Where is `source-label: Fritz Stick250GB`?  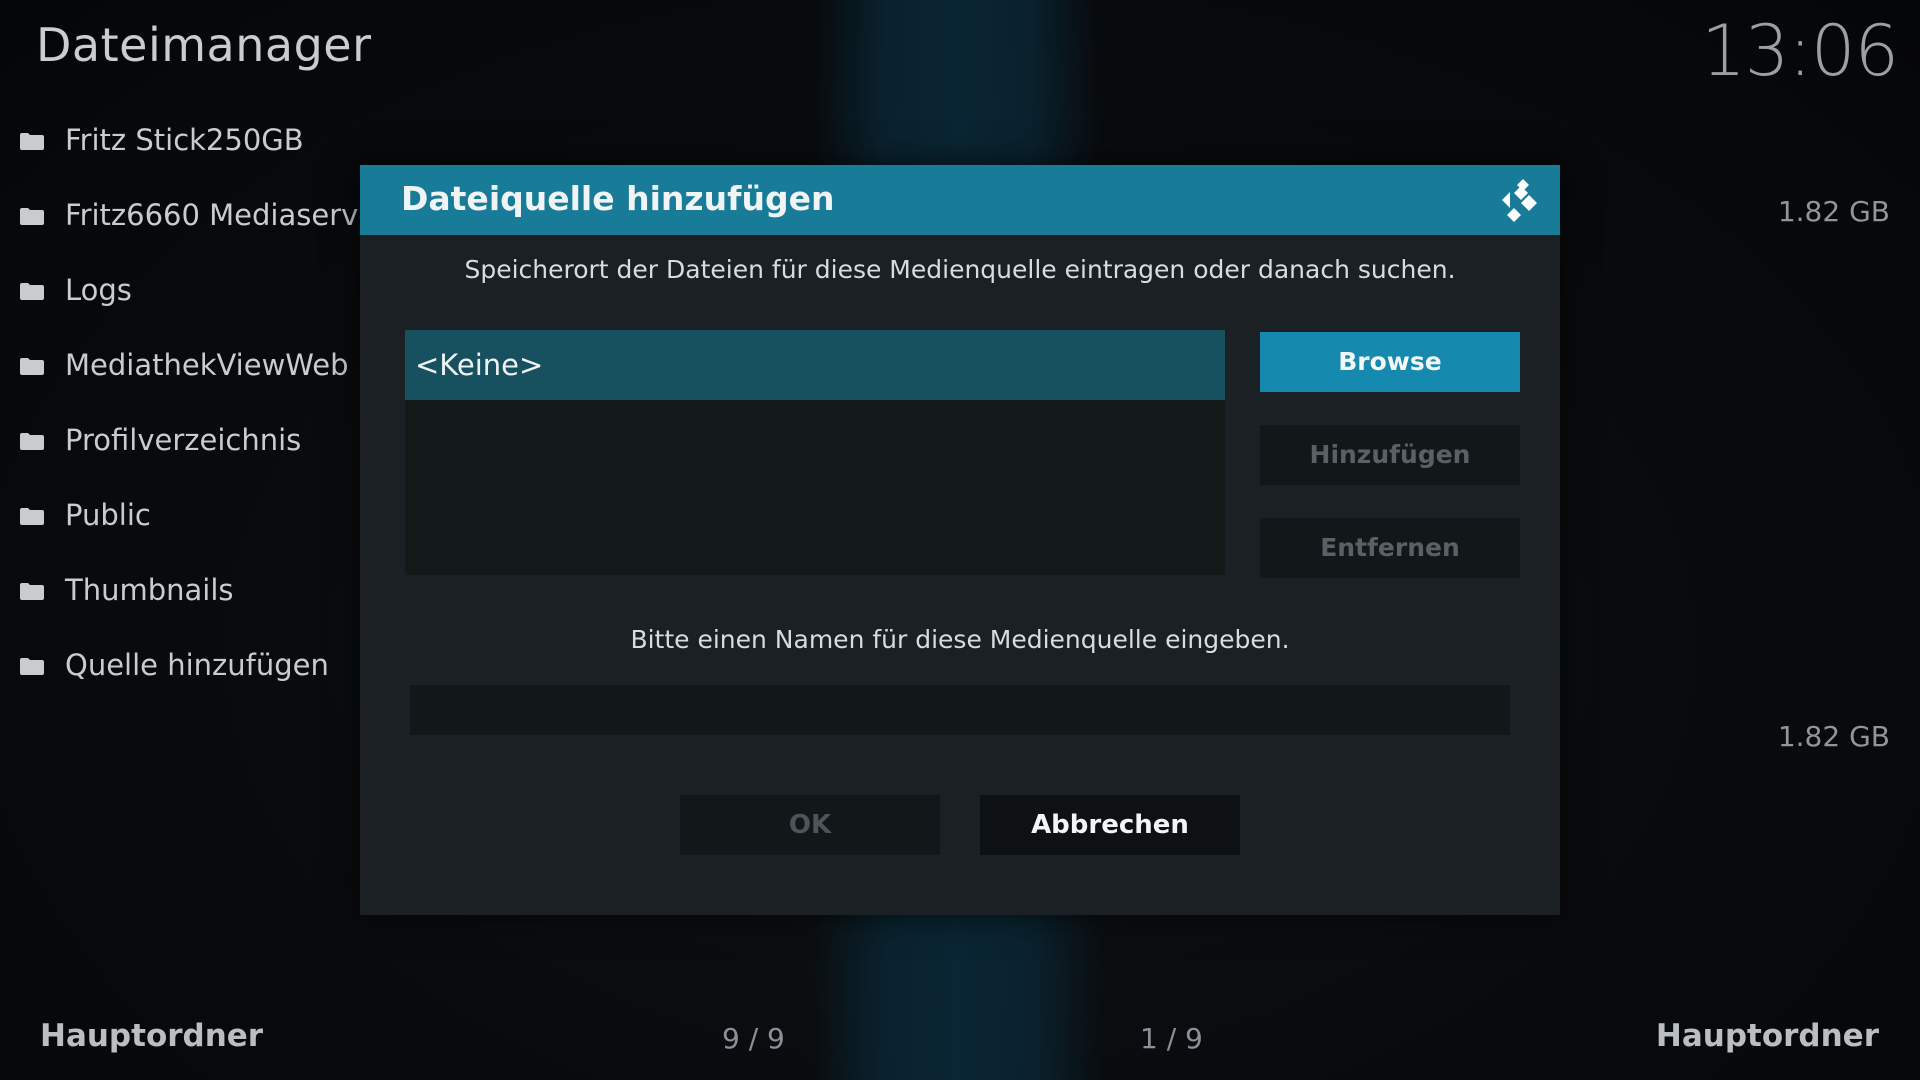
source-label: Fritz Stick250GB is located at coordinates (184, 140).